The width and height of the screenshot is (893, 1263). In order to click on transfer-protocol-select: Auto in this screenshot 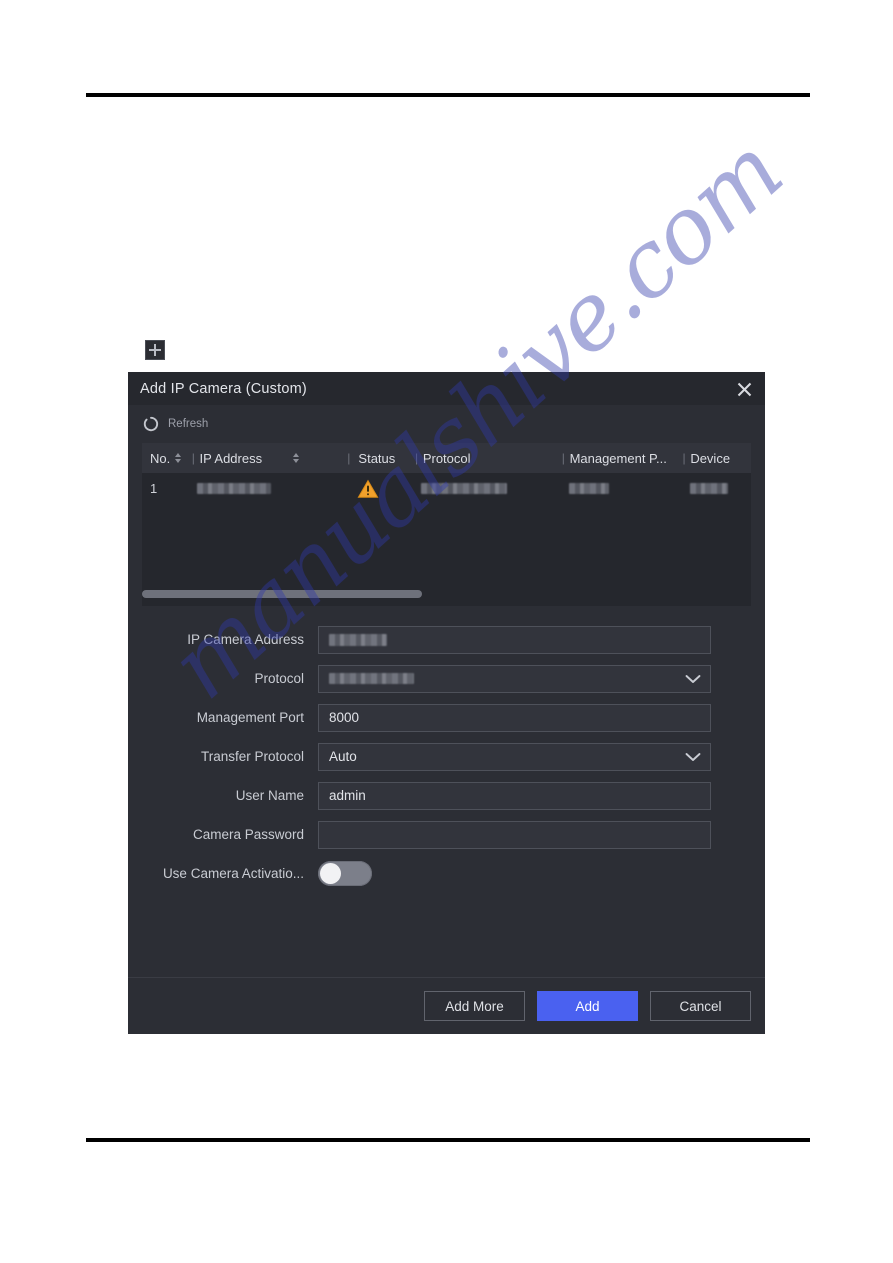, I will do `click(514, 756)`.